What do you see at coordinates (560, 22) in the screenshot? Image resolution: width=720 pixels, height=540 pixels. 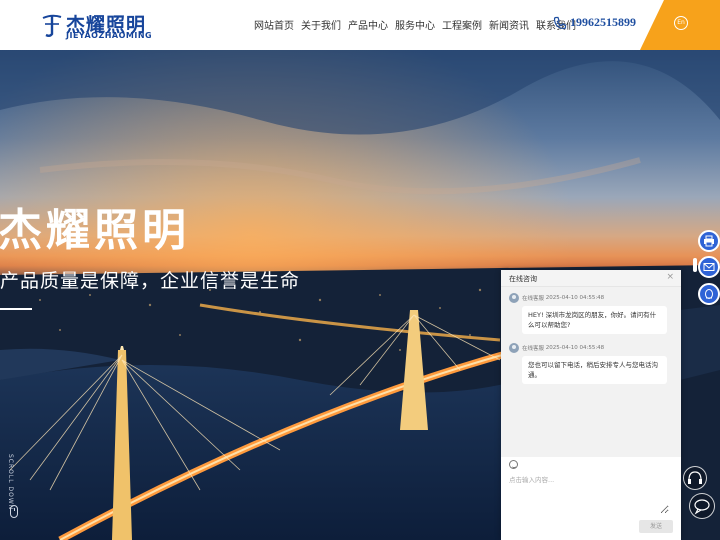 I see `phone-icon` at bounding box center [560, 22].